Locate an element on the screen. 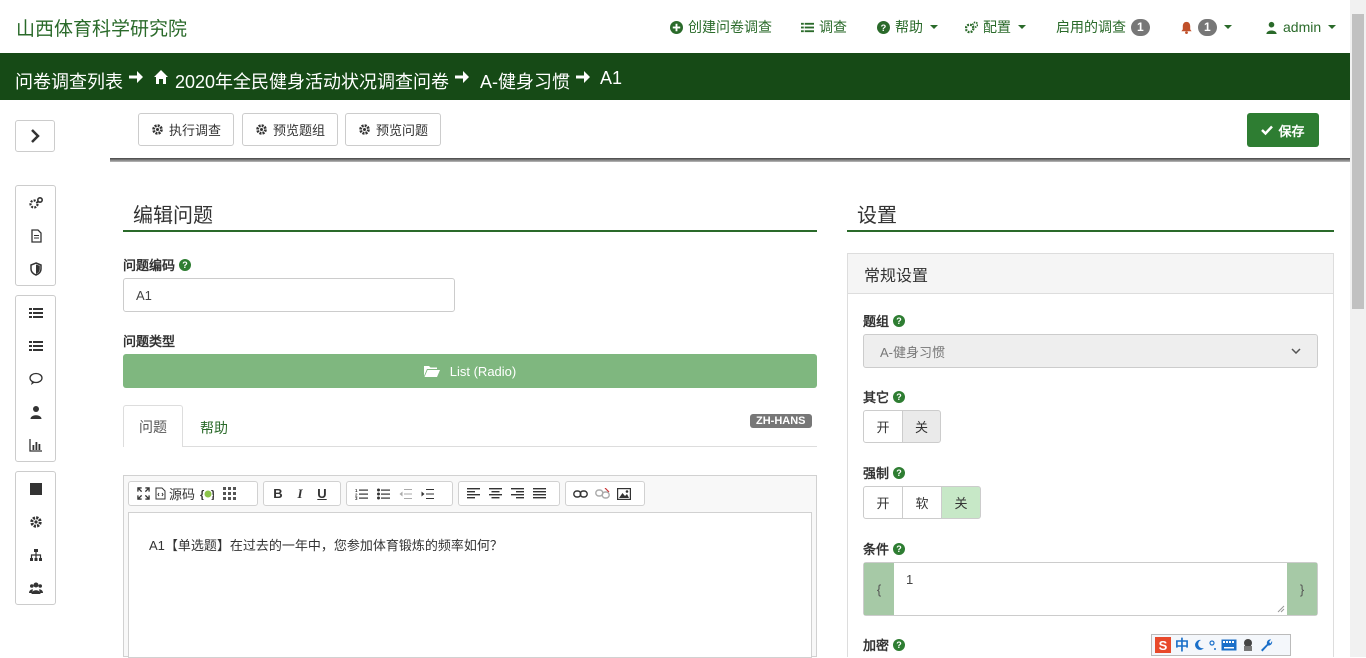  notifications-menu: 1 is located at coordinates (1206, 27).